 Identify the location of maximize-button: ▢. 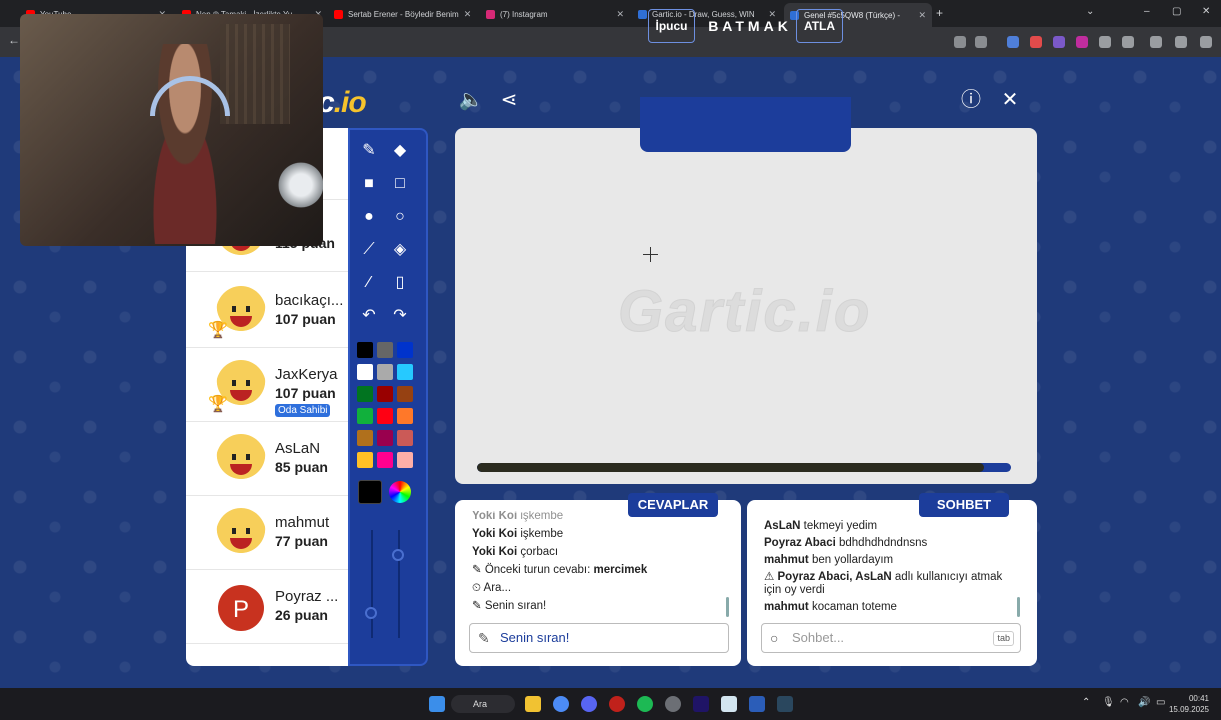
(1176, 11).